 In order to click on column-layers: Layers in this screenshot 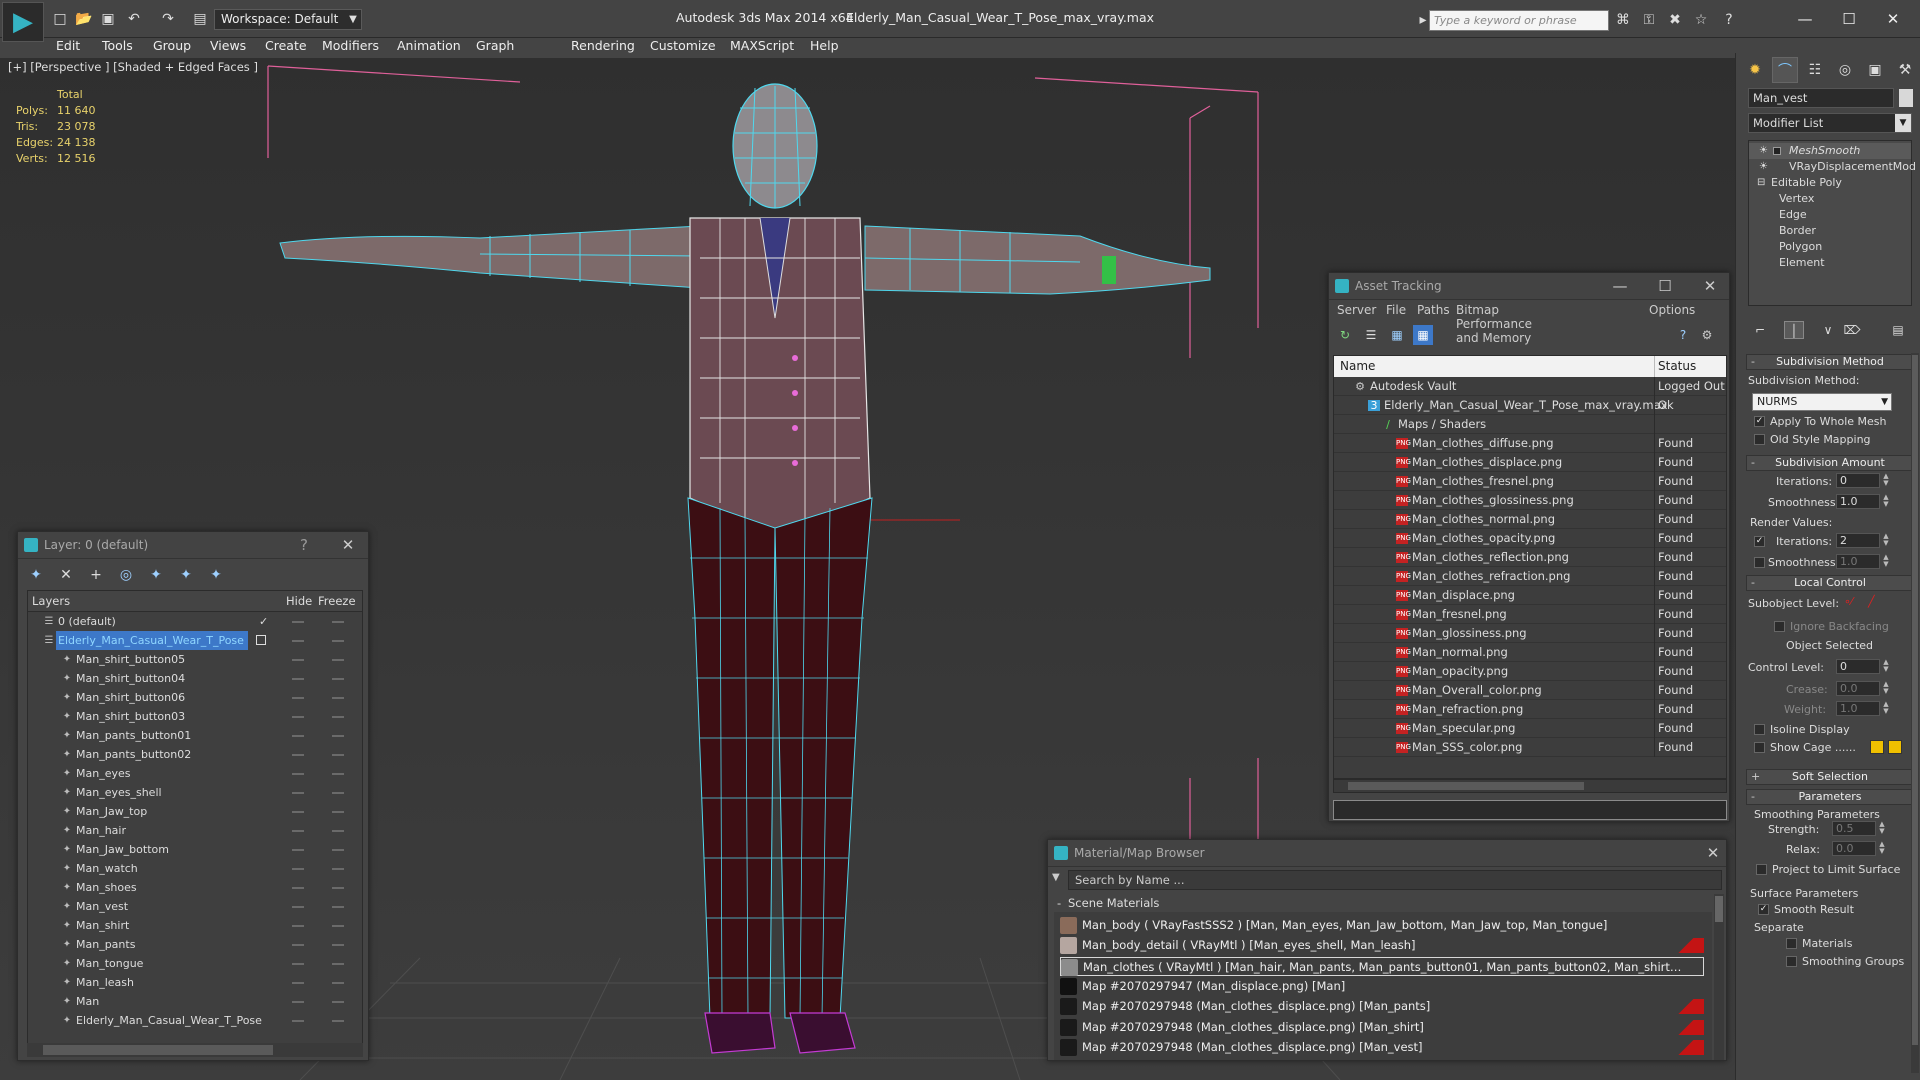, I will do `click(51, 601)`.